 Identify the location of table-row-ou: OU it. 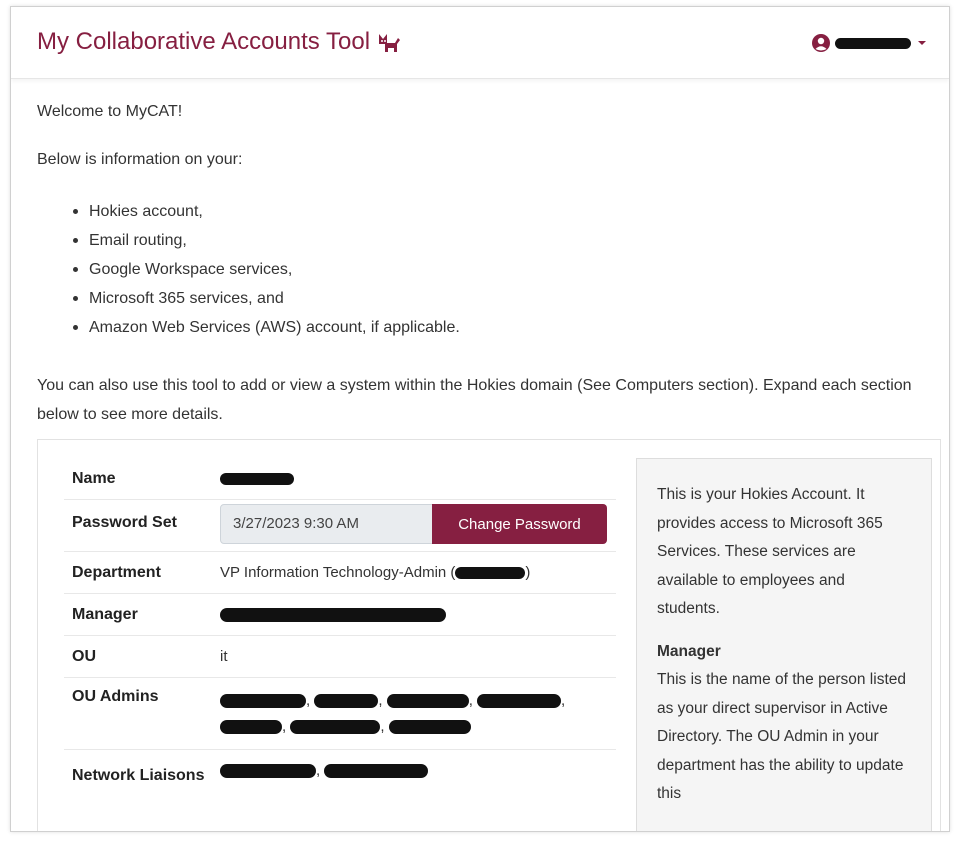
(340, 657).